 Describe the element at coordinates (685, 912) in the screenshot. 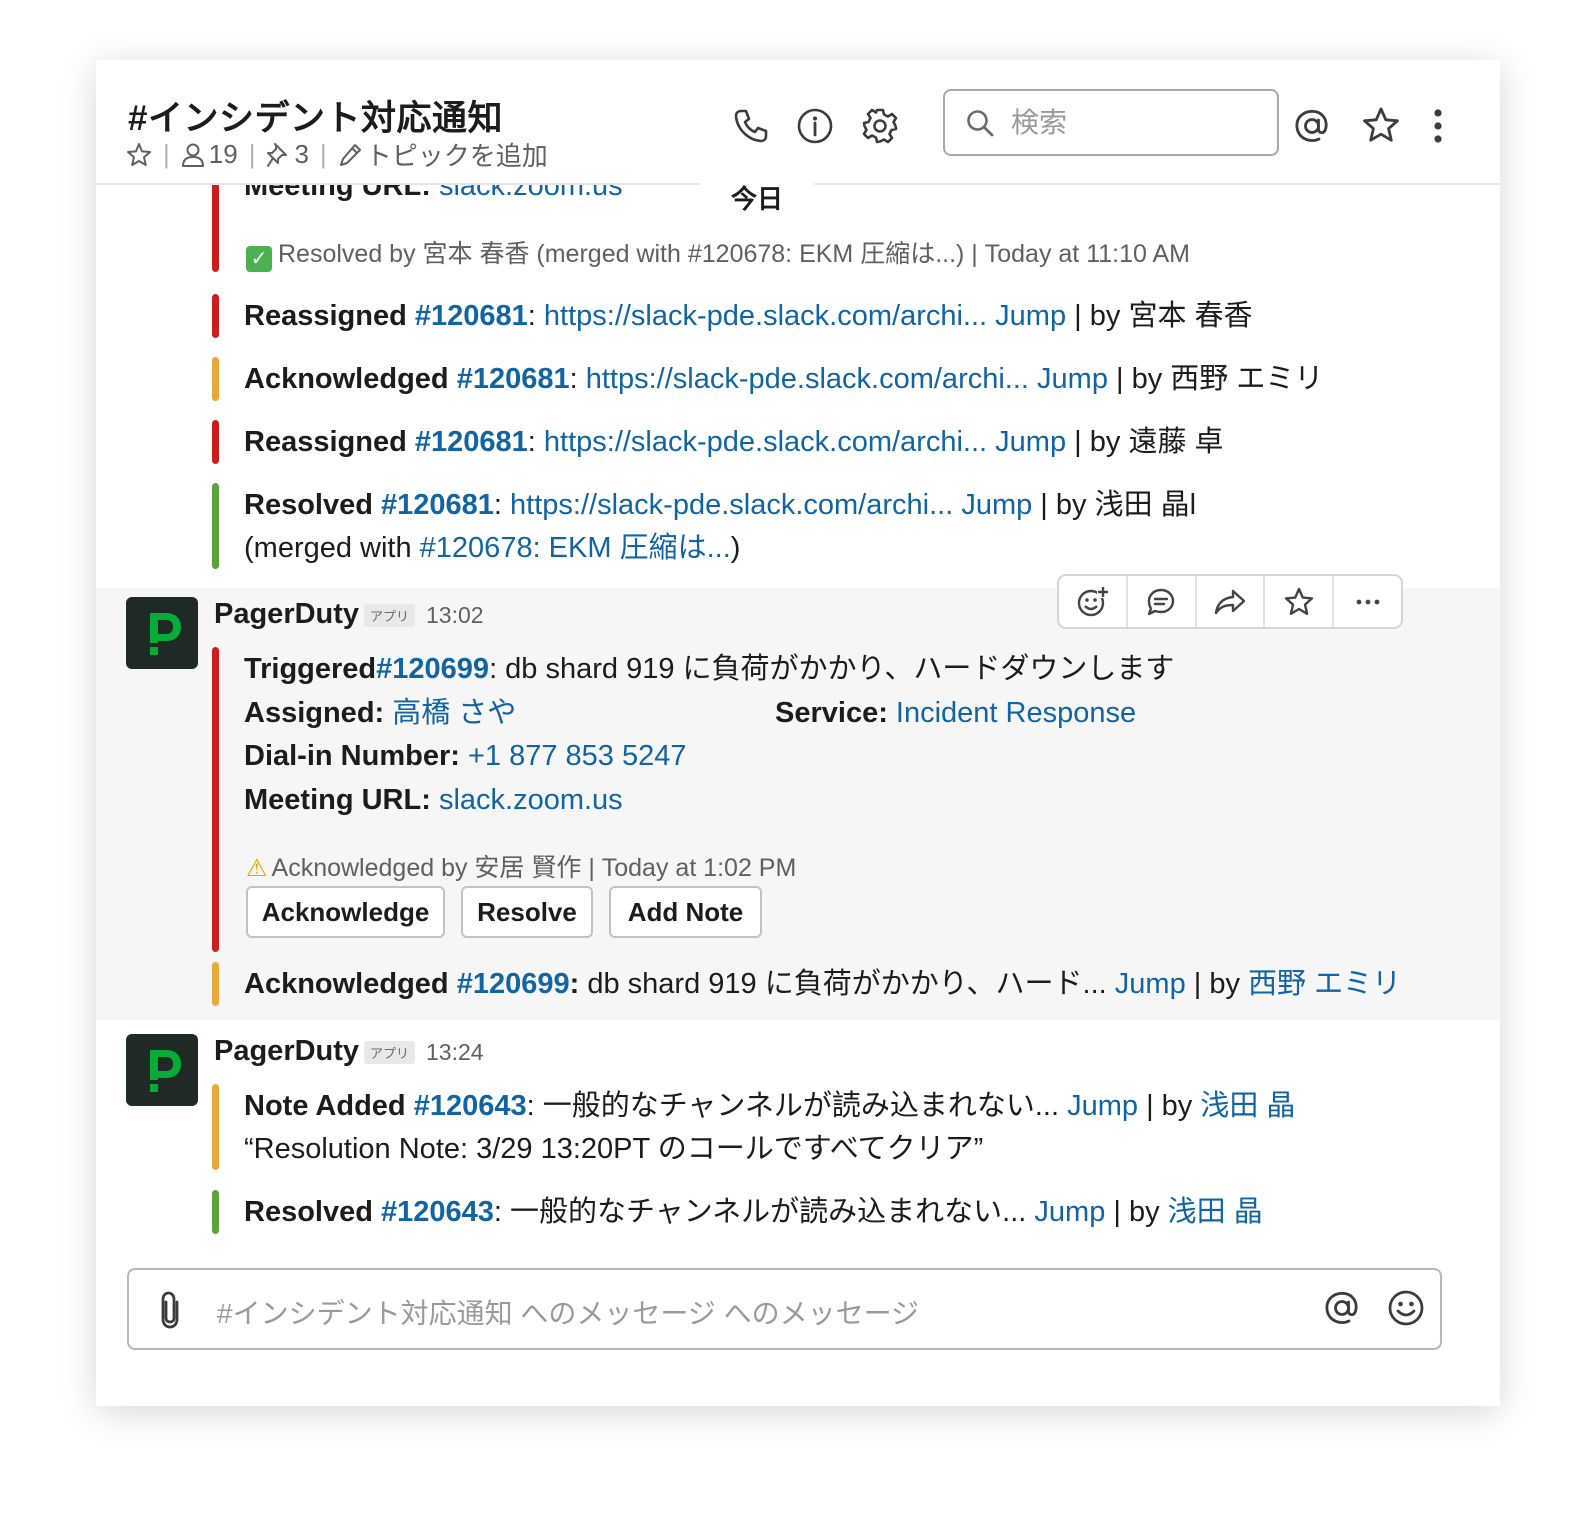

I see `add-note-button: Add Note` at that location.